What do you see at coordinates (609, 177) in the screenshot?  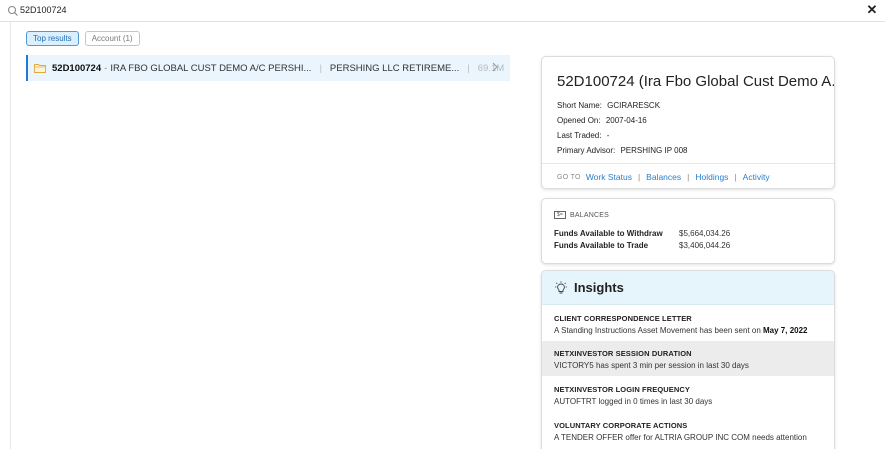 I see `link-work-status: Work Status` at bounding box center [609, 177].